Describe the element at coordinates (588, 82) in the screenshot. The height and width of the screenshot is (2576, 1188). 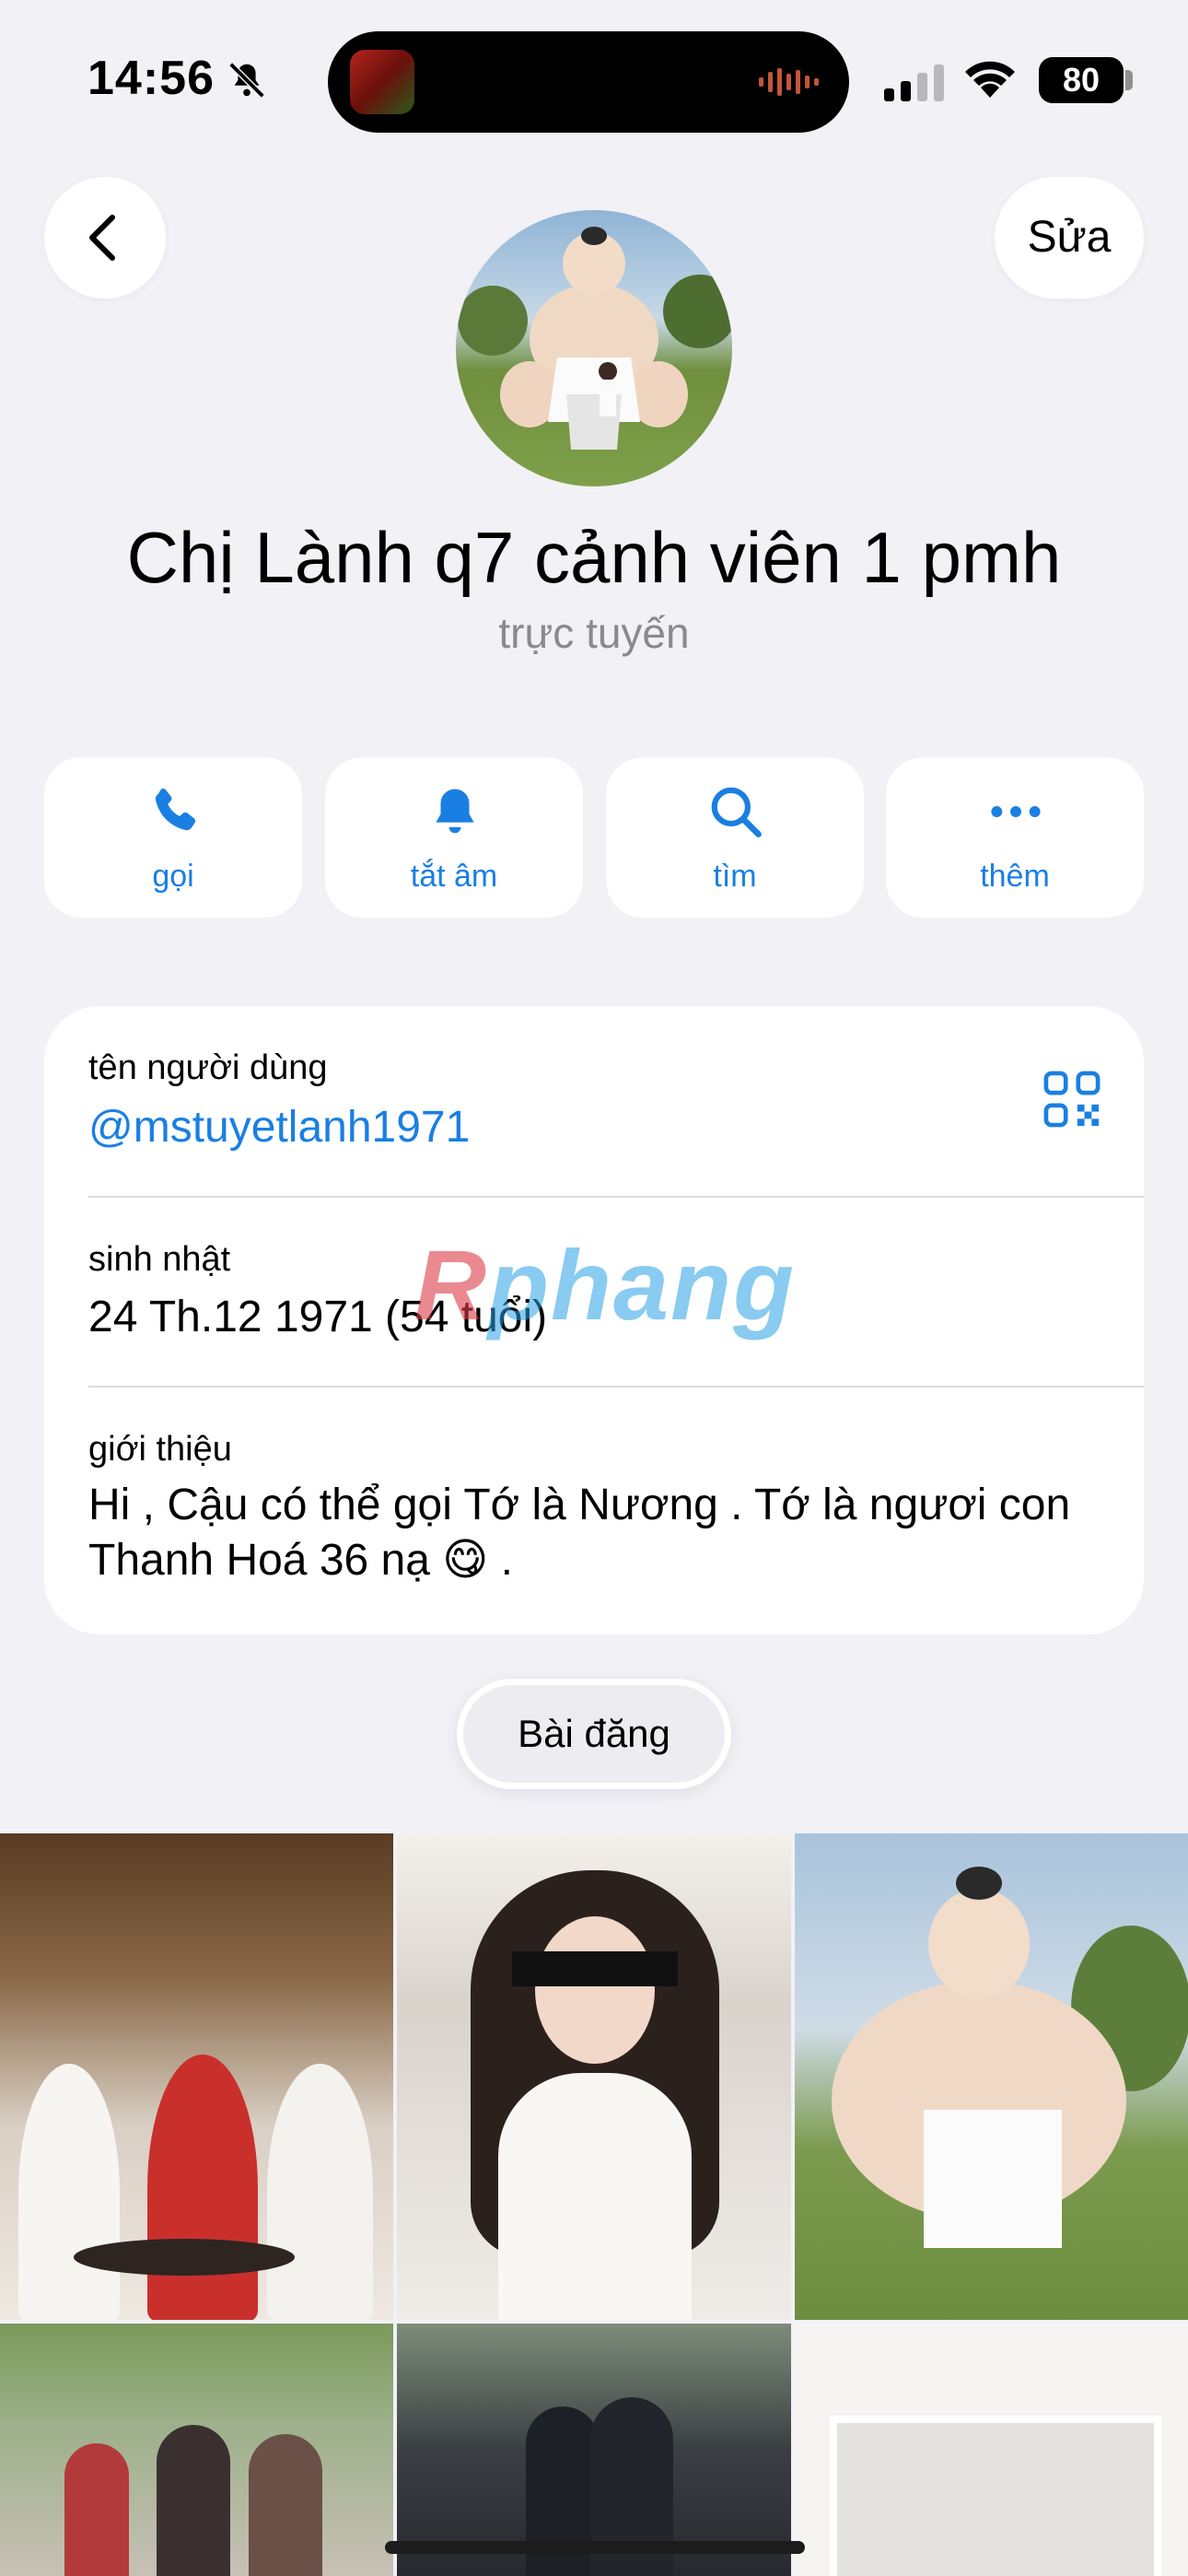
I see `dynamic-island` at that location.